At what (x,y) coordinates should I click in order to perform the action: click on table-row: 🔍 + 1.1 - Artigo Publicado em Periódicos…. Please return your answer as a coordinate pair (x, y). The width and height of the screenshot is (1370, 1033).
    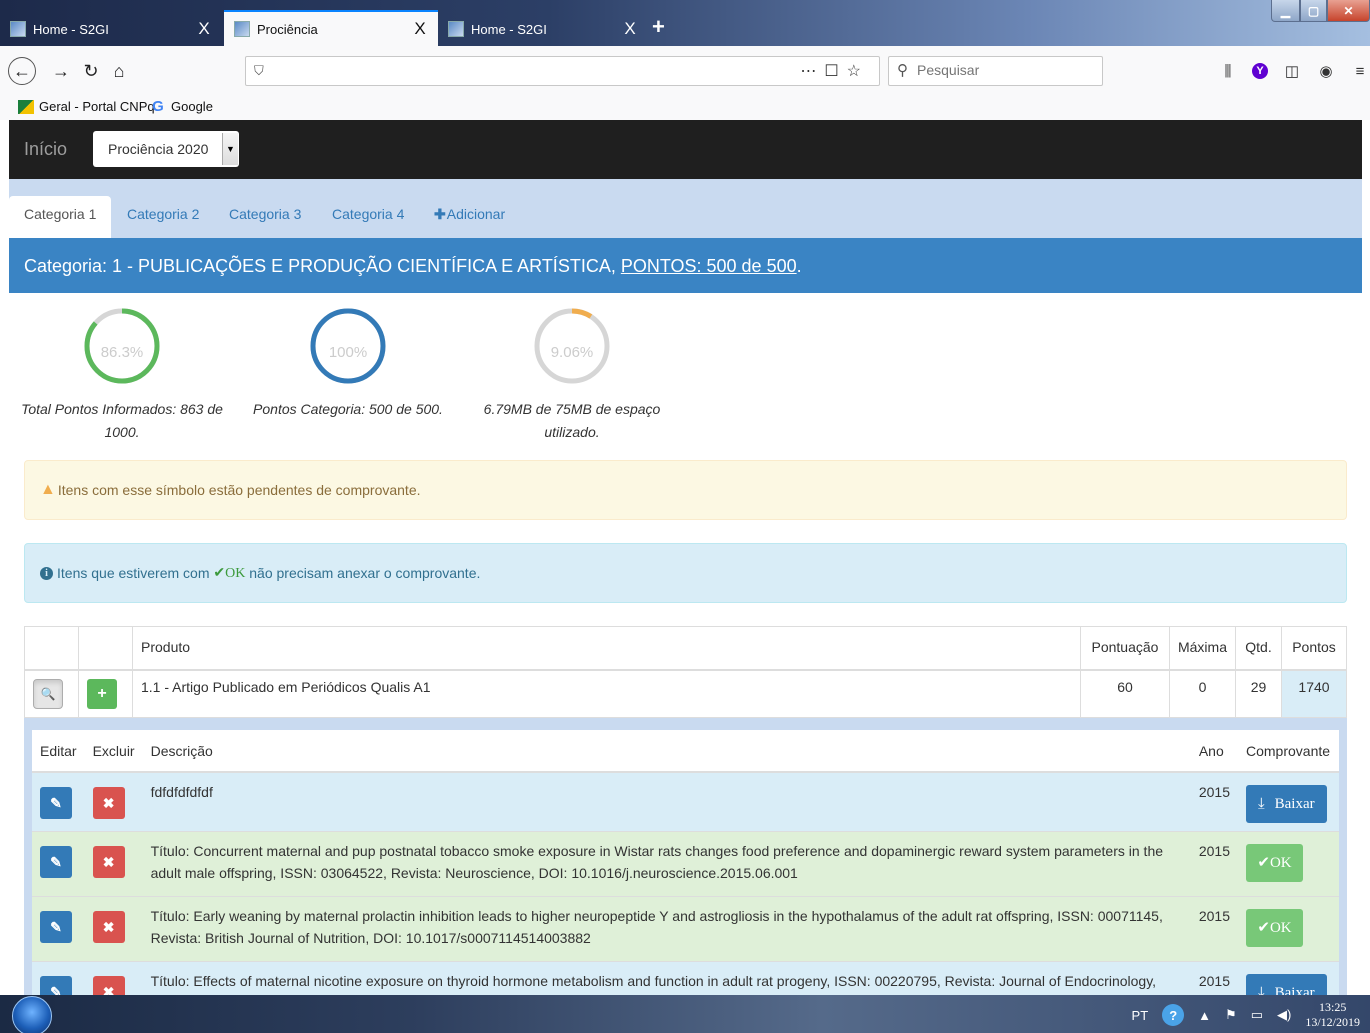
    Looking at the image, I should click on (685, 693).